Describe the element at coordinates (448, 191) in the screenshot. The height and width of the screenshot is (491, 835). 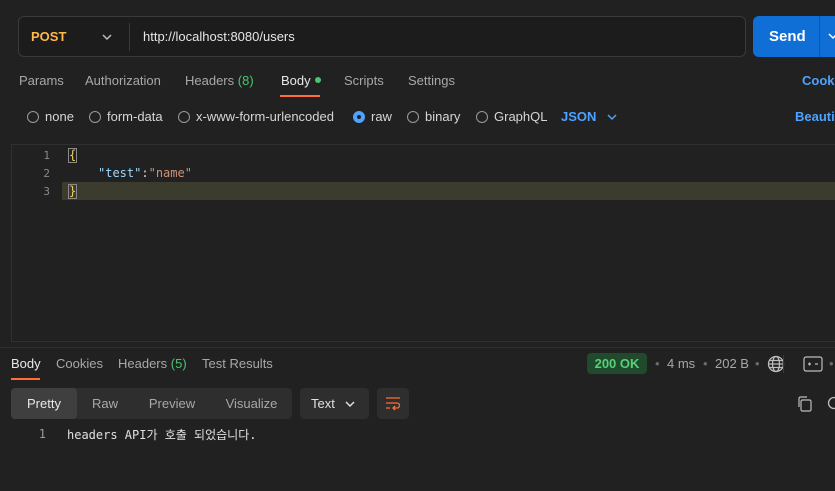
I see `current-line-highlight` at that location.